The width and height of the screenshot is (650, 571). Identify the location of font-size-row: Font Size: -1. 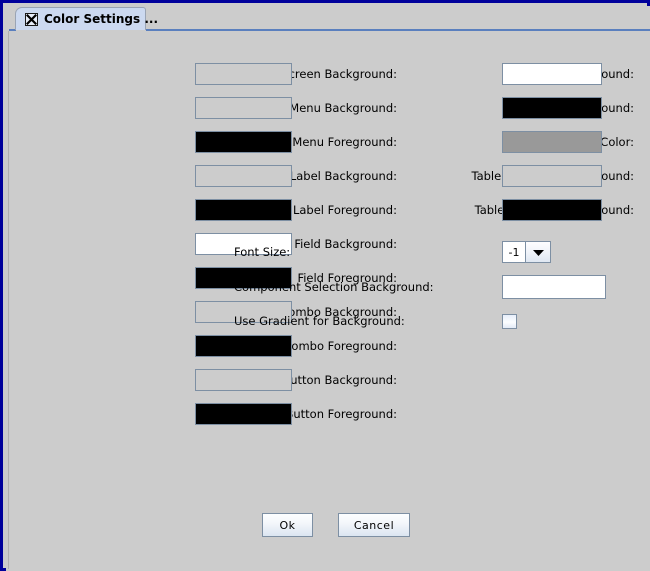
(392, 252).